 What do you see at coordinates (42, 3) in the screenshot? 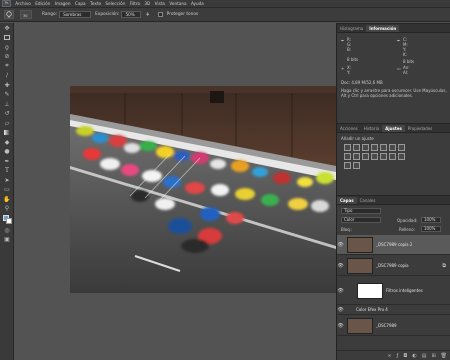
I see `menu-edicion: Edición` at bounding box center [42, 3].